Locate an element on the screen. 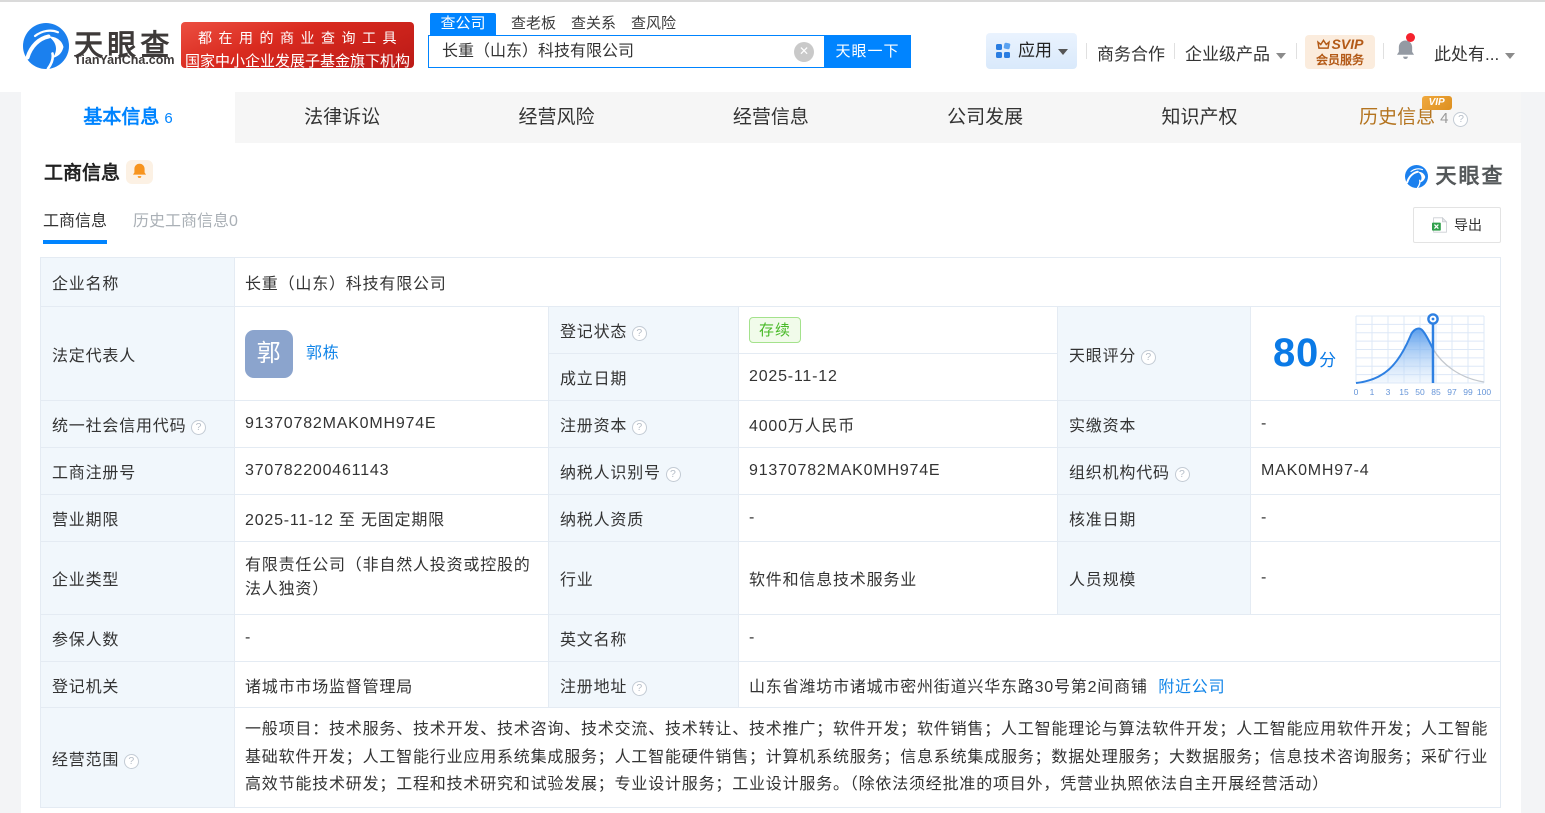  svg-text: 0 is located at coordinates (1356, 392).